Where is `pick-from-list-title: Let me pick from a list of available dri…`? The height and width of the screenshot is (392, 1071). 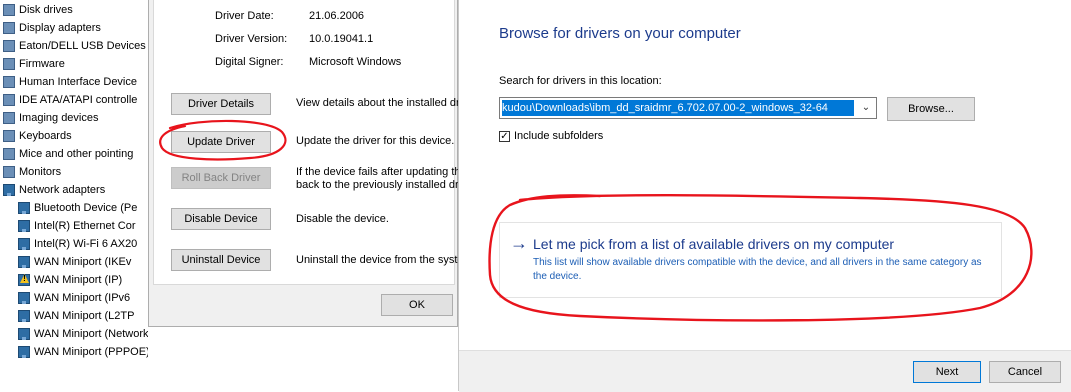 pick-from-list-title: Let me pick from a list of available dri… is located at coordinates (713, 244).